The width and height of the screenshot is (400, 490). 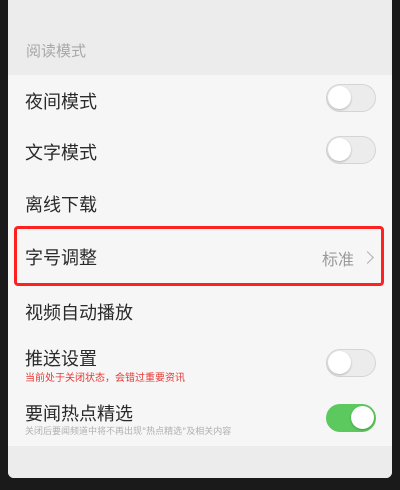 I want to click on push-settings-note: 当前处于关闭状态，会错过重要资讯, so click(x=105, y=378).